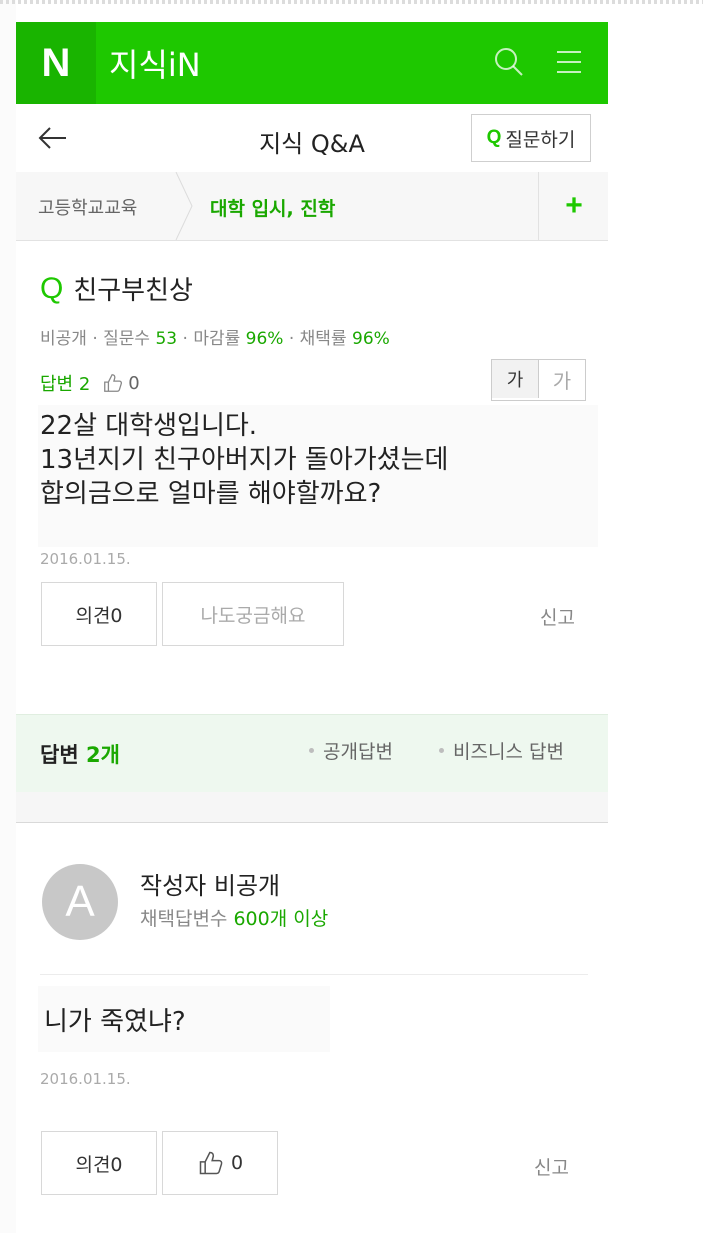  Describe the element at coordinates (264, 339) in the screenshot. I see `stat-close-value: 96%` at that location.